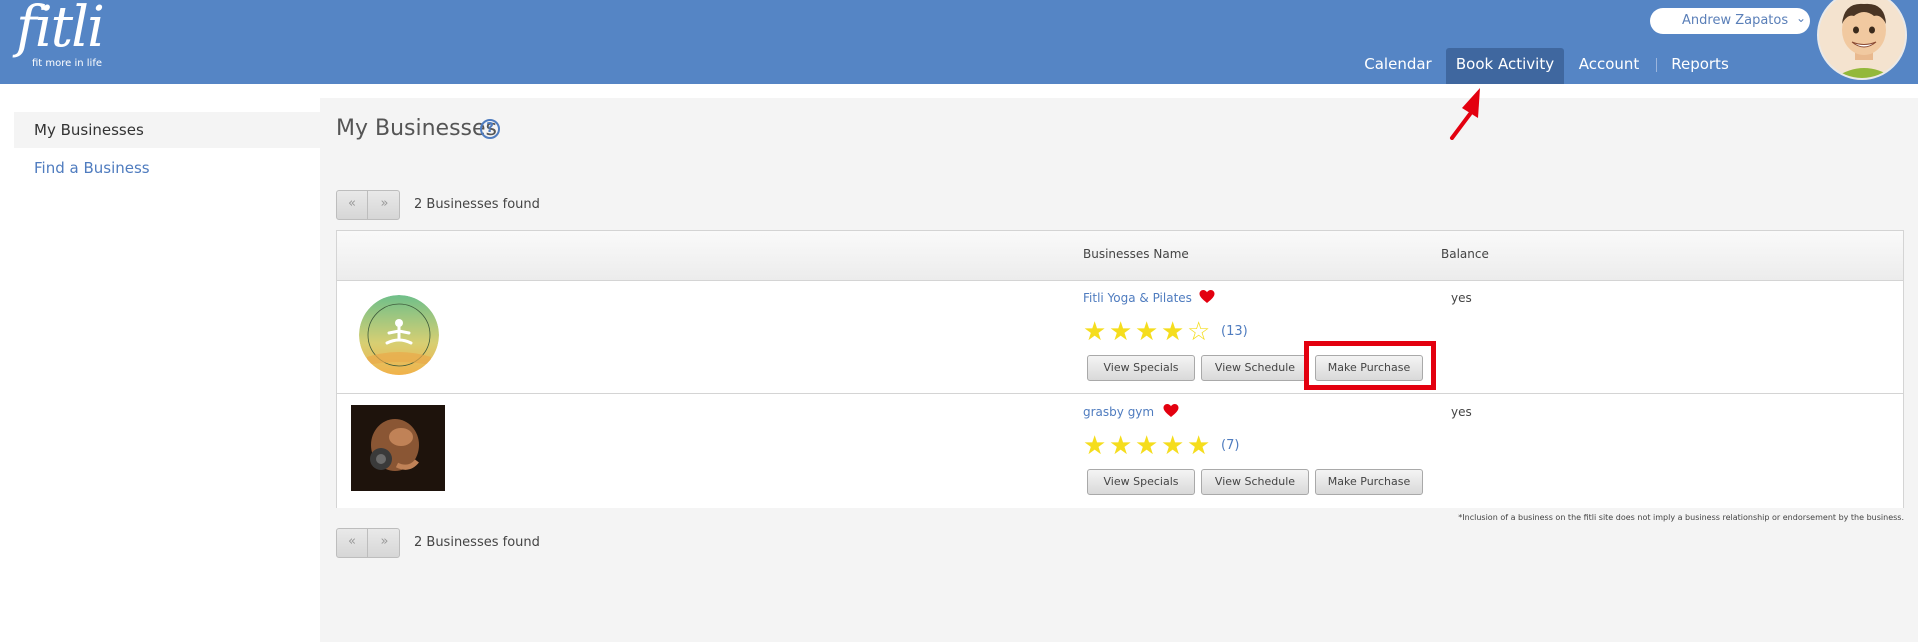 This screenshot has width=1918, height=642. I want to click on business-logo-gym, so click(398, 448).